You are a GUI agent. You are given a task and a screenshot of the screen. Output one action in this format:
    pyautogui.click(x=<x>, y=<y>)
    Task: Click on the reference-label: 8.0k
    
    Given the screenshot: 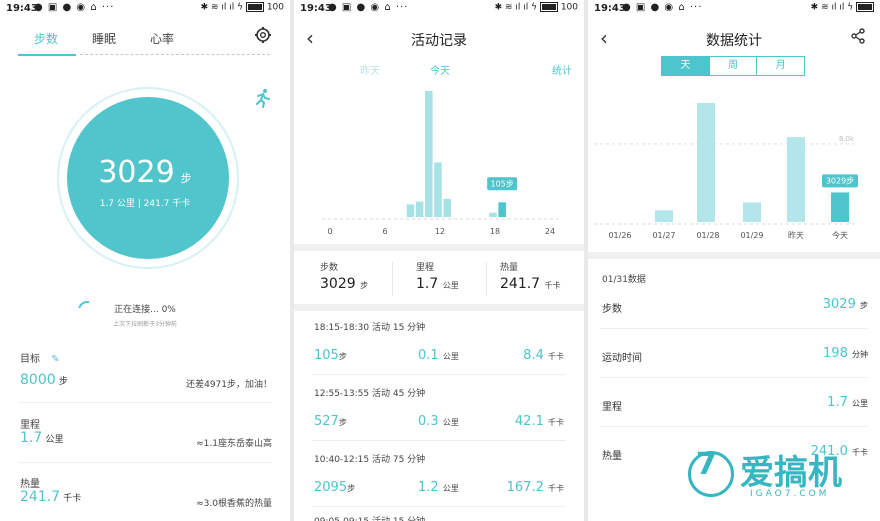 What is the action you would take?
    pyautogui.click(x=847, y=139)
    